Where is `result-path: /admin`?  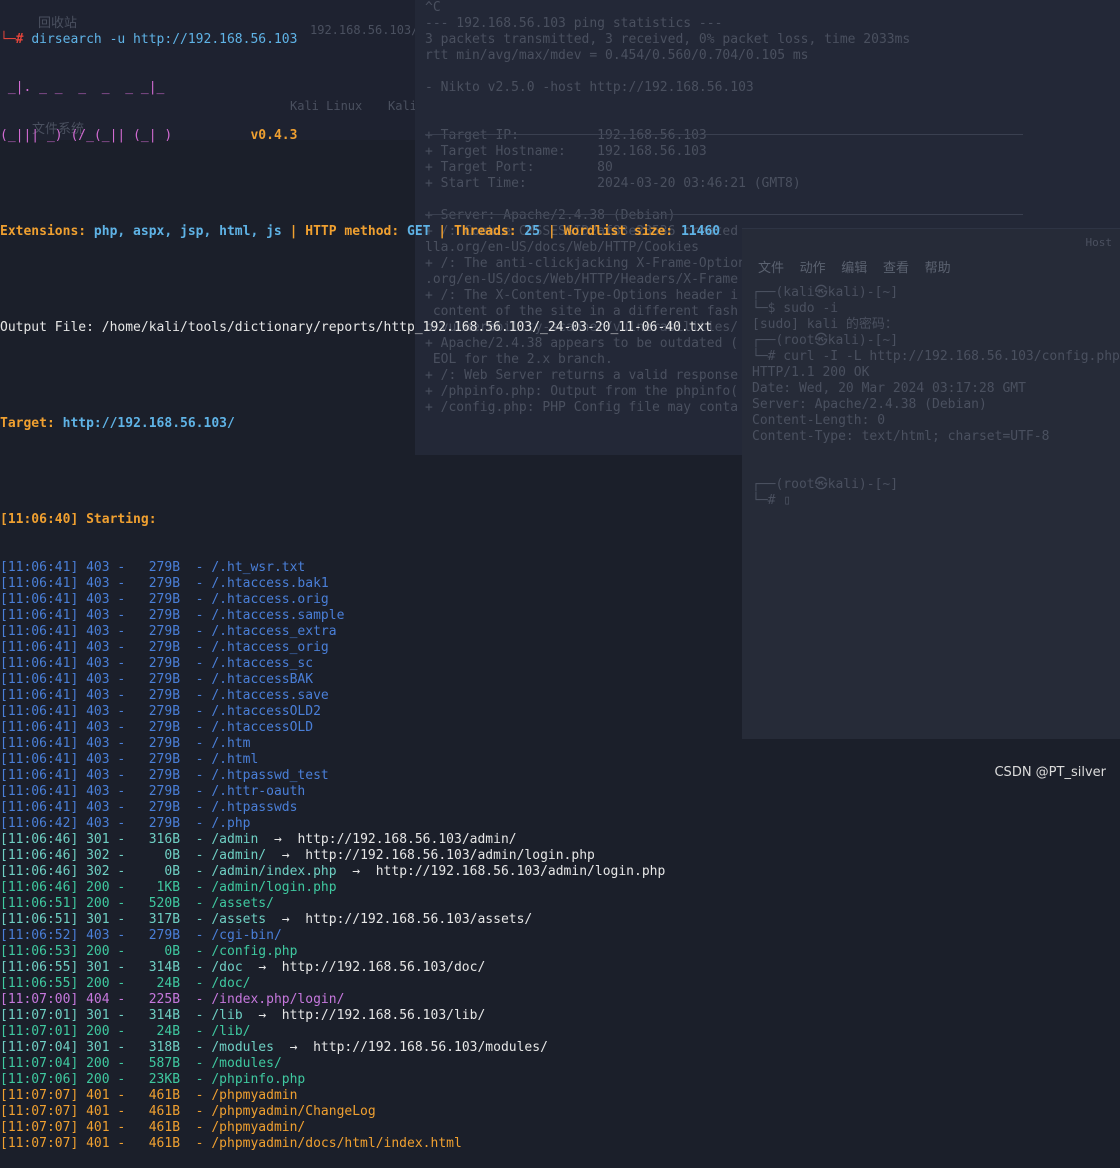
result-path: /admin is located at coordinates (235, 839).